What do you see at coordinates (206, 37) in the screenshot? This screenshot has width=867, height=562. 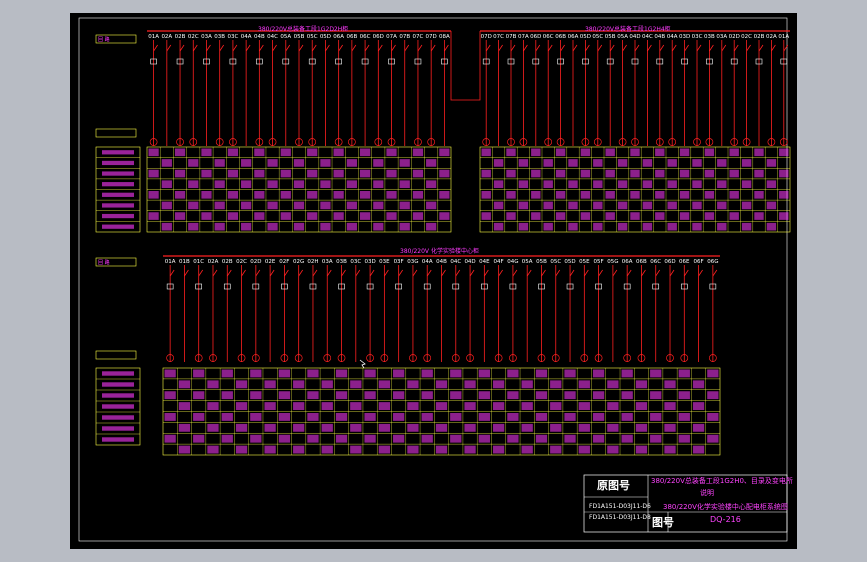 I see `top-left-circuit-label: 03A` at bounding box center [206, 37].